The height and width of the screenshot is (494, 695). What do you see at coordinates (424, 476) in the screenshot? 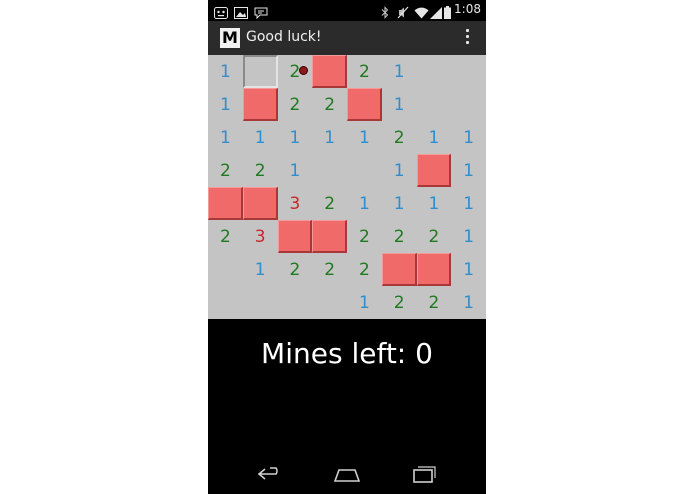
I see `recent-apps-icon` at bounding box center [424, 476].